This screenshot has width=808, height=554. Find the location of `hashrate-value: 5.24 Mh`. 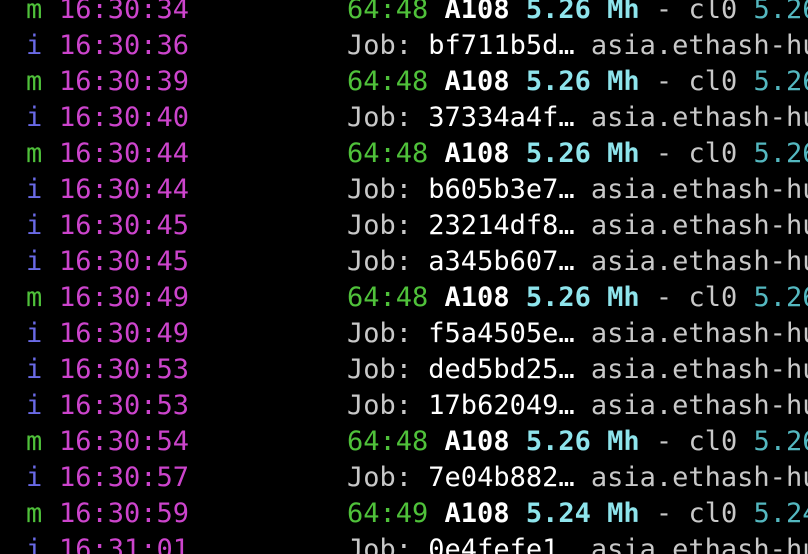

hashrate-value: 5.24 Mh is located at coordinates (582, 513).